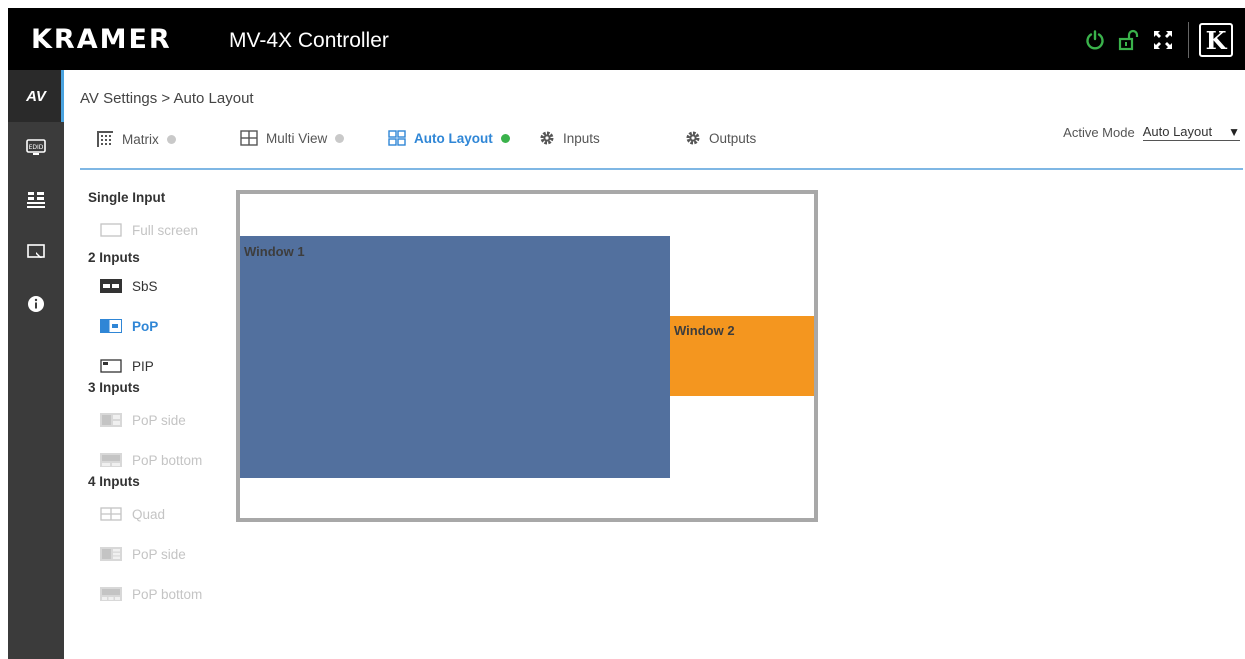 The width and height of the screenshot is (1245, 659). Describe the element at coordinates (1129, 40) in the screenshot. I see `unlock-icon` at that location.